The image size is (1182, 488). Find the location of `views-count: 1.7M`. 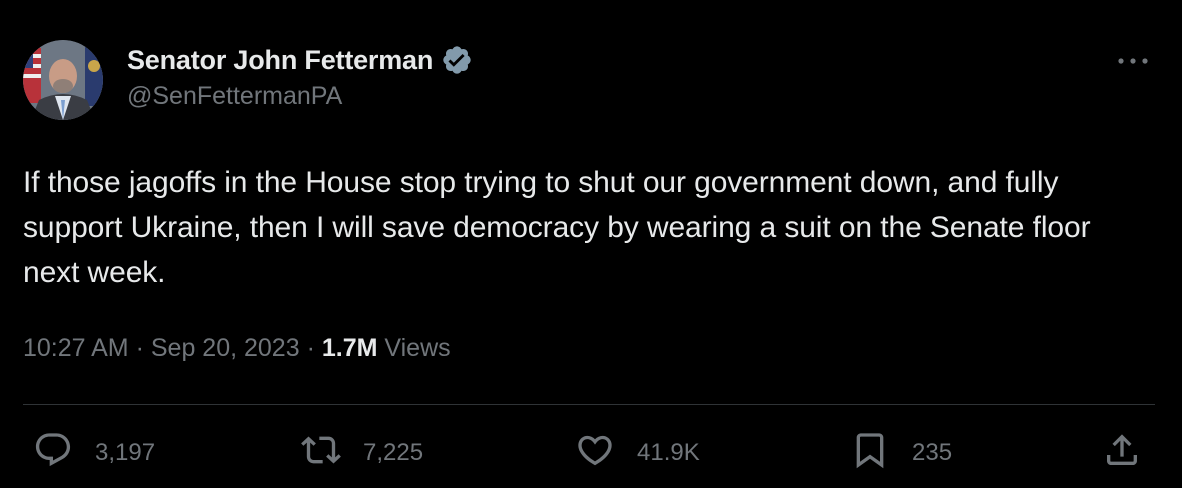

views-count: 1.7M is located at coordinates (350, 348).